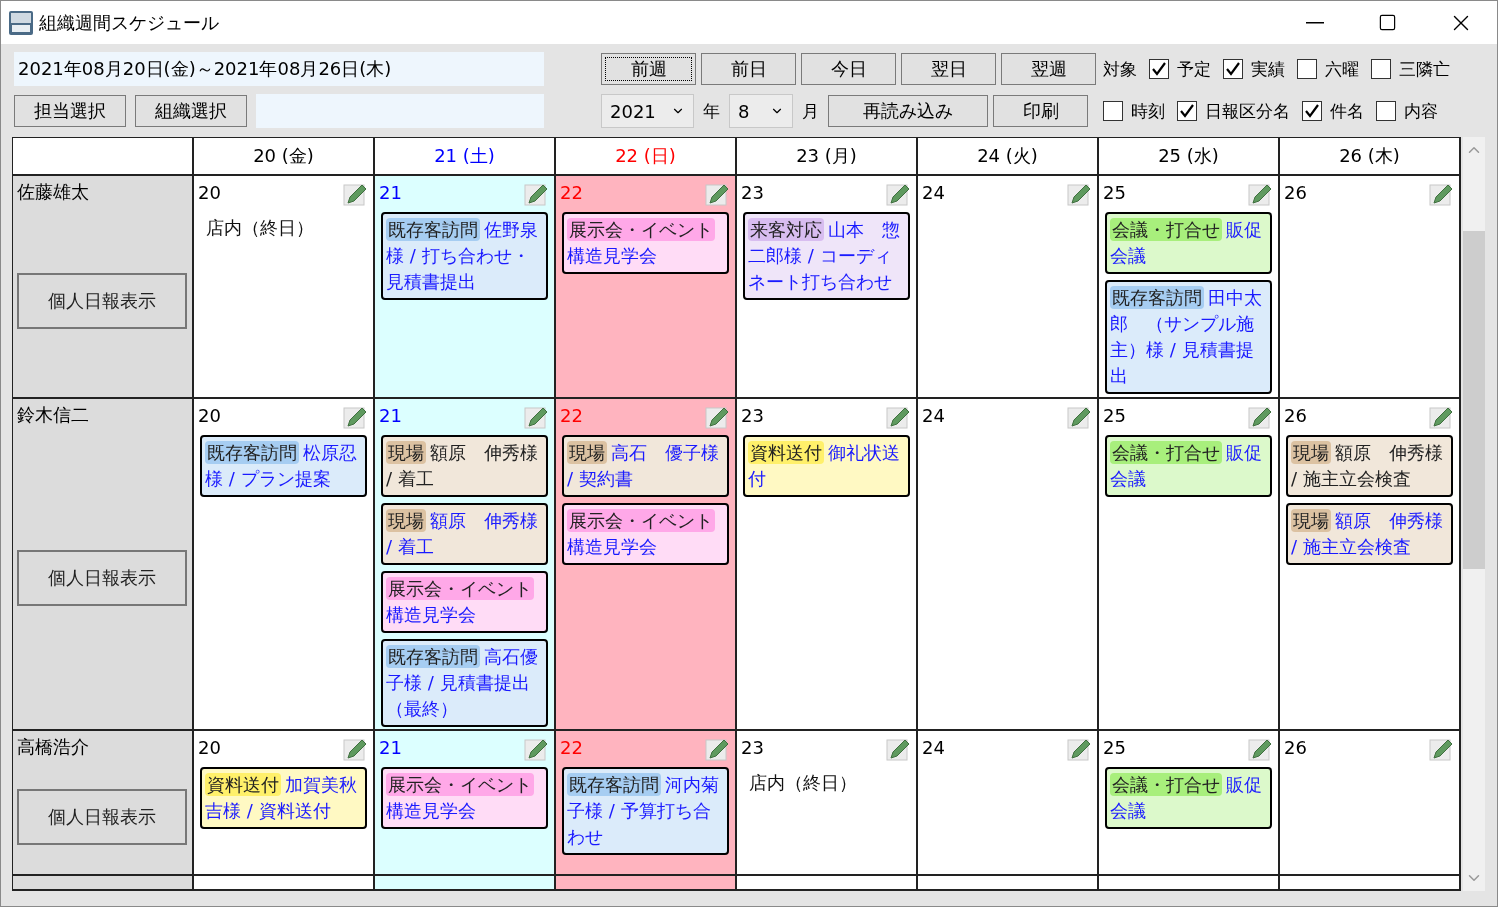 The image size is (1498, 907). Describe the element at coordinates (647, 111) in the screenshot. I see `year-select: 2021` at that location.